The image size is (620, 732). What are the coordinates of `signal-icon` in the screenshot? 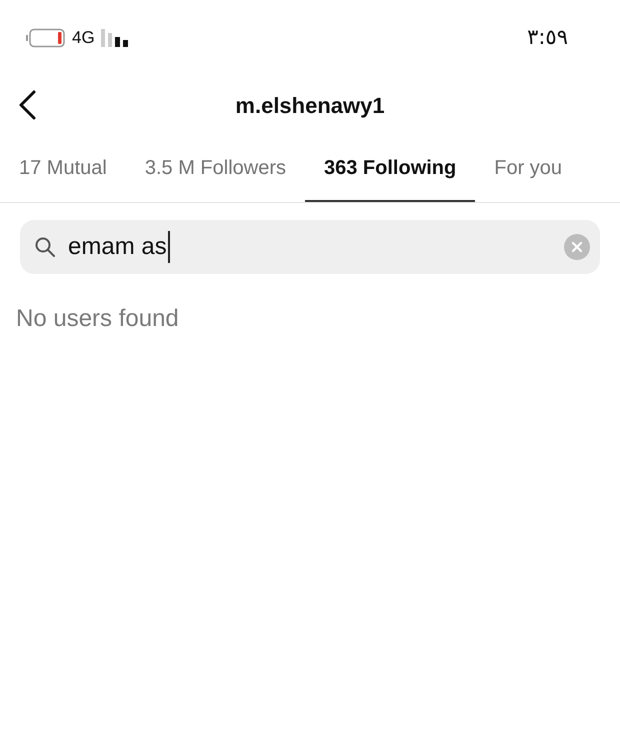 It's located at (115, 38).